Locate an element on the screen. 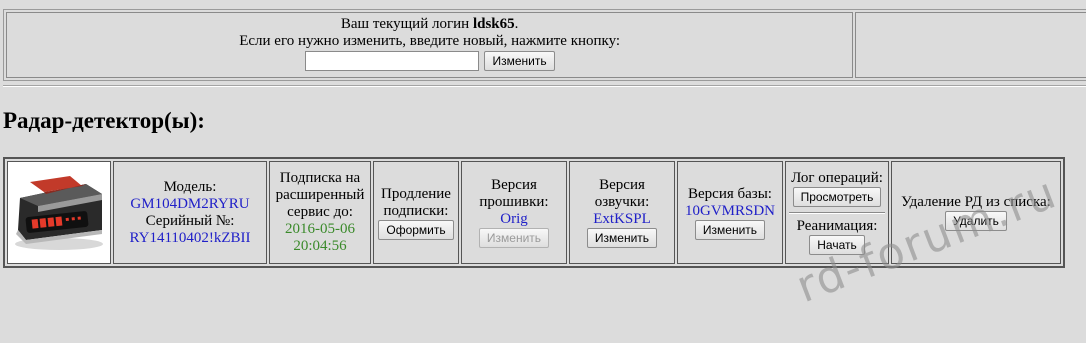 The width and height of the screenshot is (1086, 343). voice-change-button: Изменить is located at coordinates (622, 238).